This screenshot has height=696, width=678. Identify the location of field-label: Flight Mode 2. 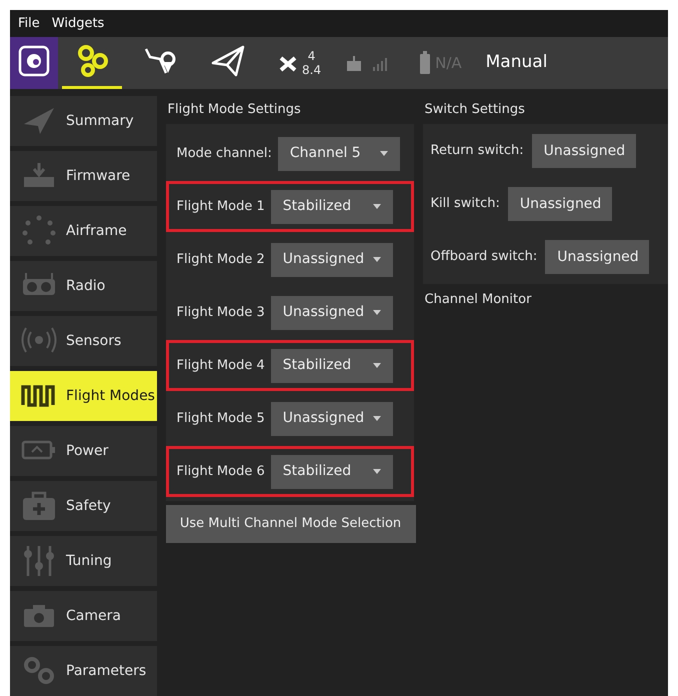
(220, 259).